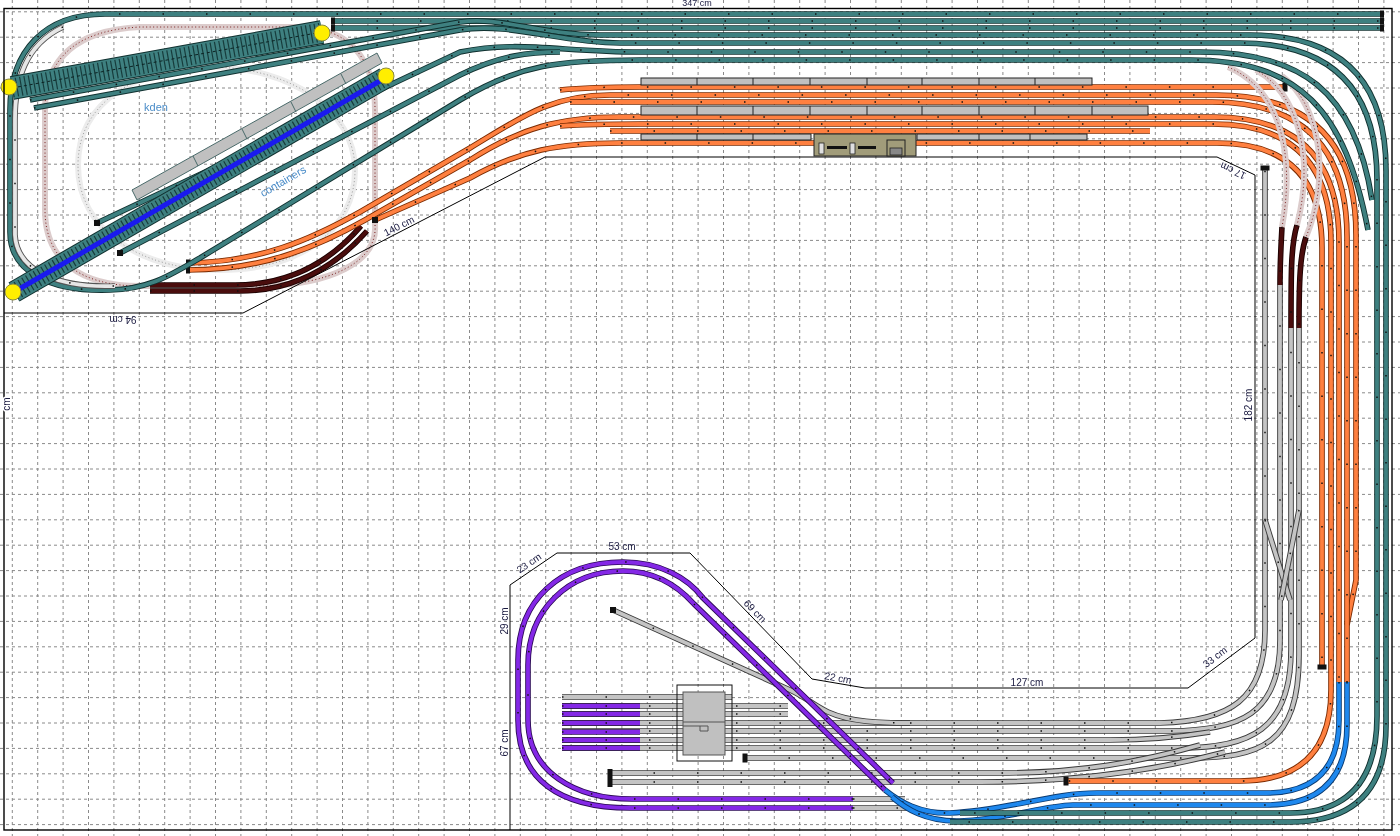 The image size is (1400, 836). I want to click on dimension-label: 69 cm, so click(755, 611).